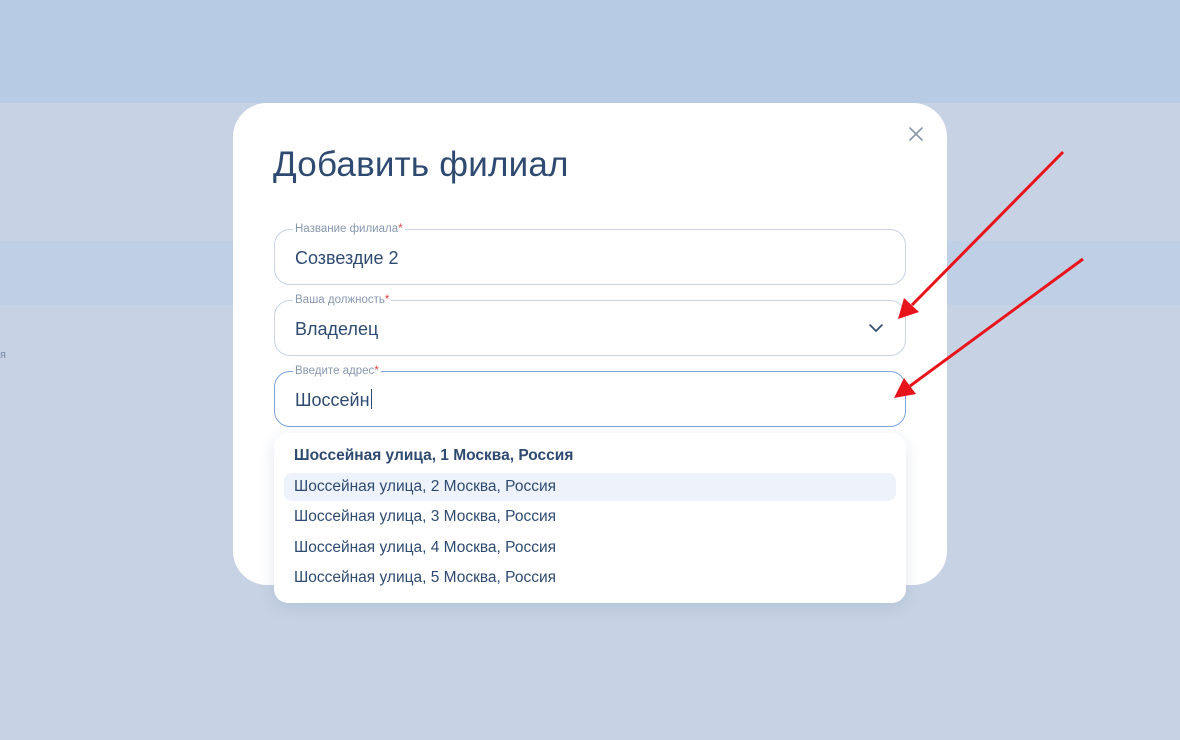 The width and height of the screenshot is (1180, 740). What do you see at coordinates (337, 371) in the screenshot?
I see `address-label: Введите адрес*` at bounding box center [337, 371].